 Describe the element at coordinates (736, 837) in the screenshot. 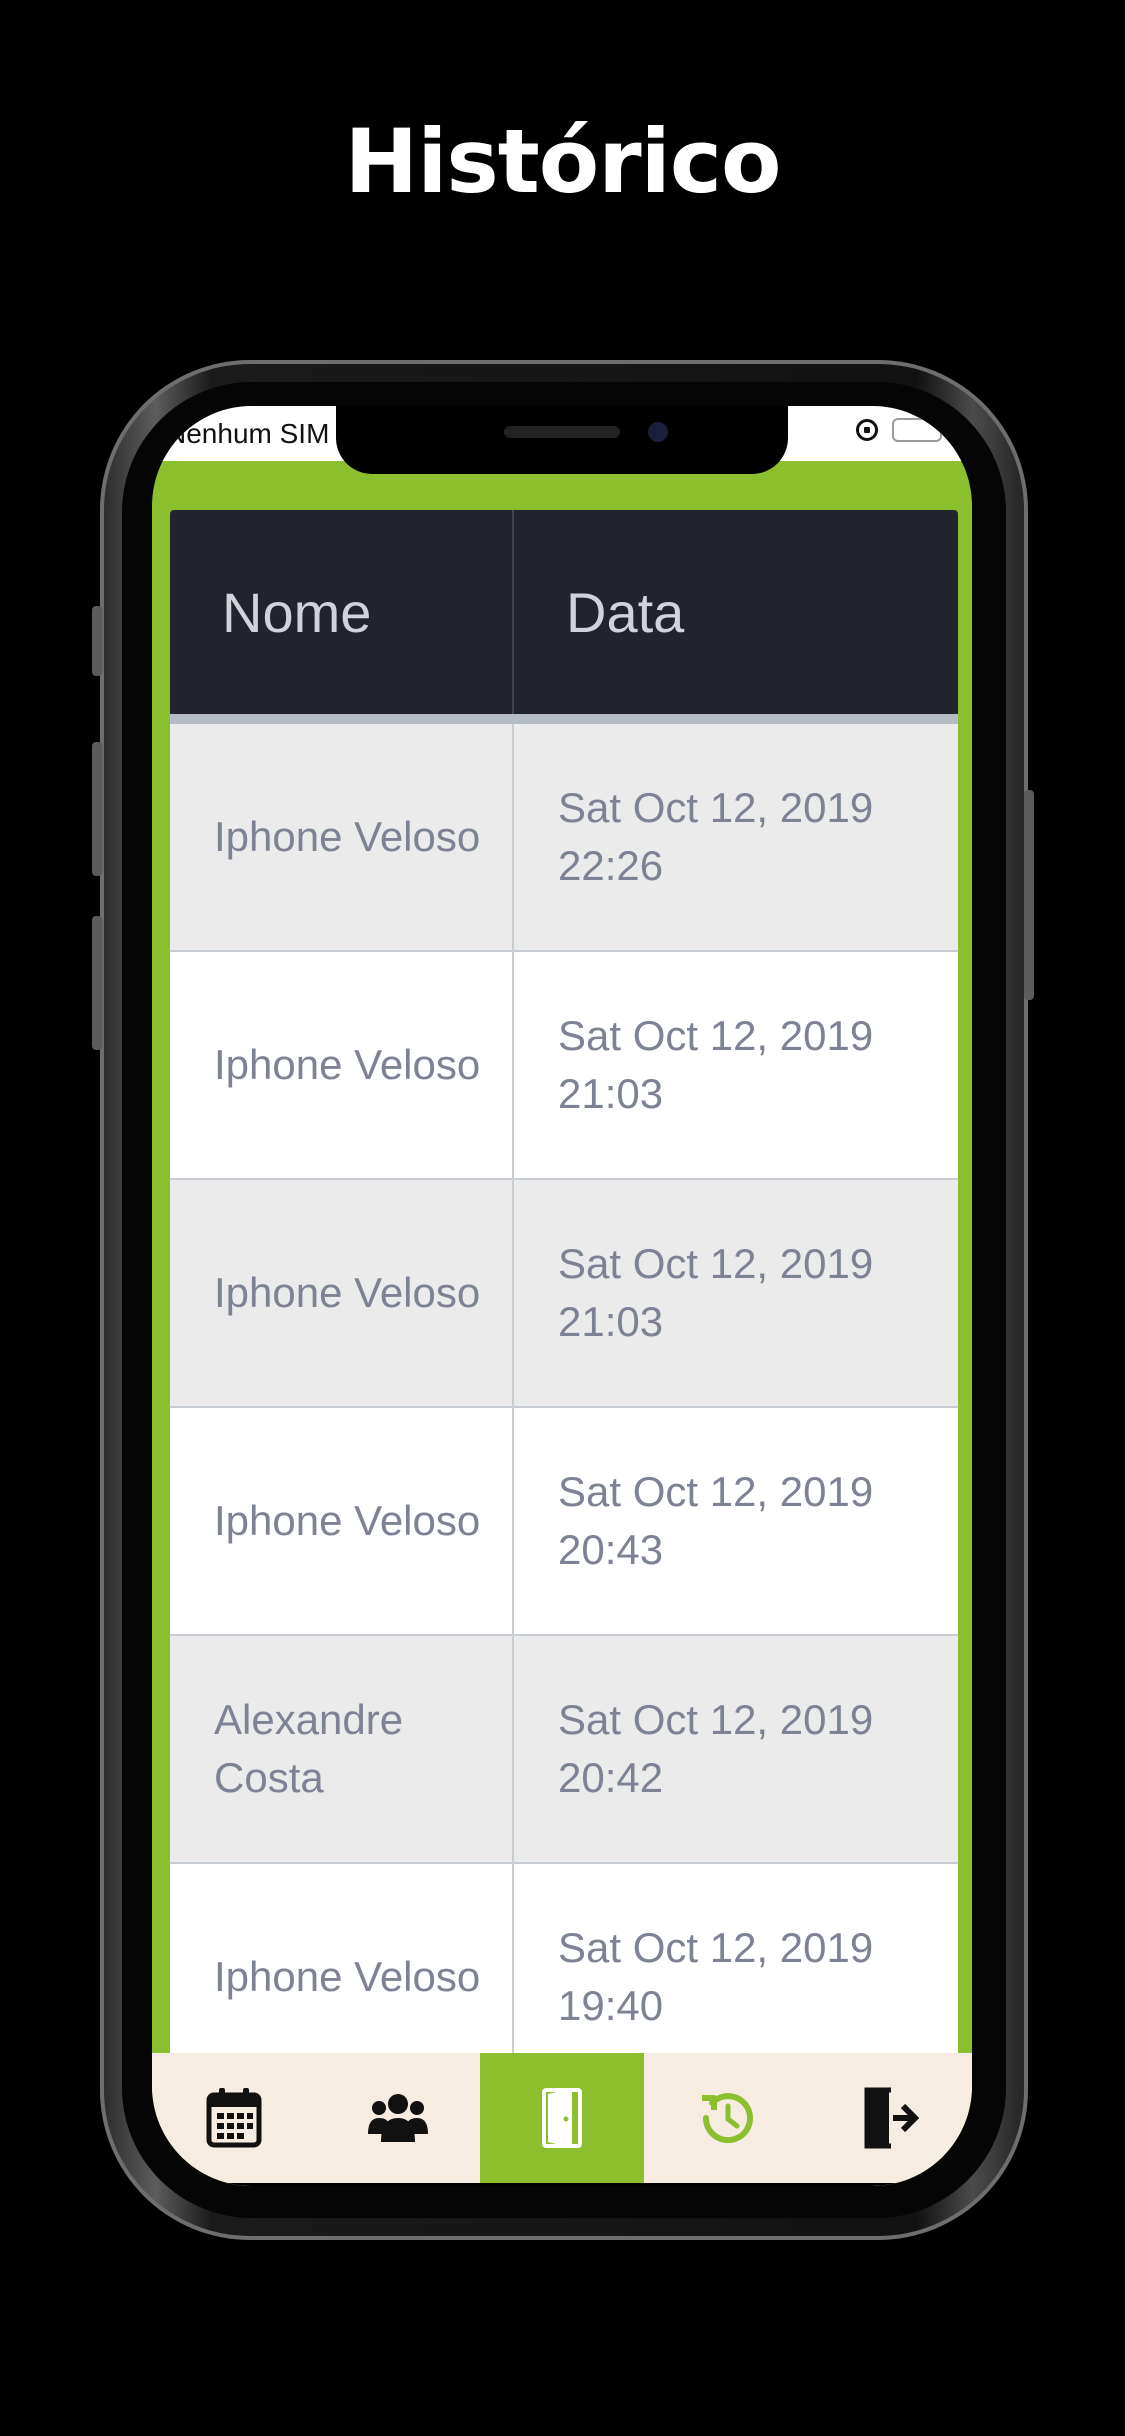

I see `row-date: Sat Oct 12, 2019 22:26` at that location.